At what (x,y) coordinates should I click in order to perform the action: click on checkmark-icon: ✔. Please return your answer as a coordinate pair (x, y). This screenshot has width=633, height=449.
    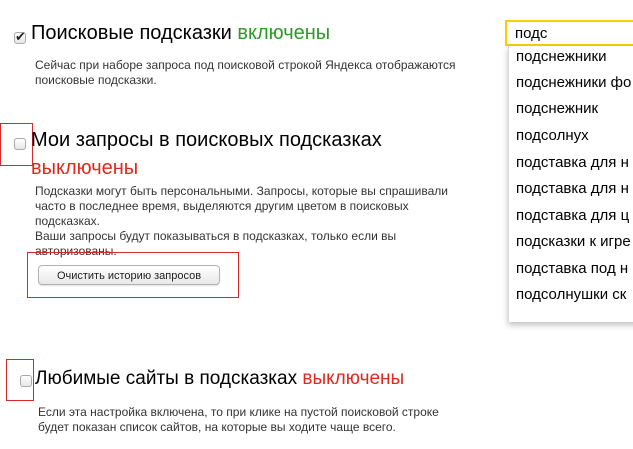
    Looking at the image, I should click on (20, 36).